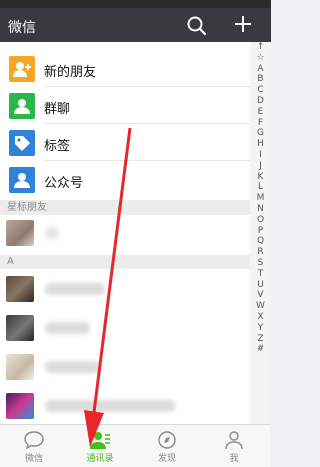  What do you see at coordinates (243, 24) in the screenshot?
I see `plus-icon` at bounding box center [243, 24].